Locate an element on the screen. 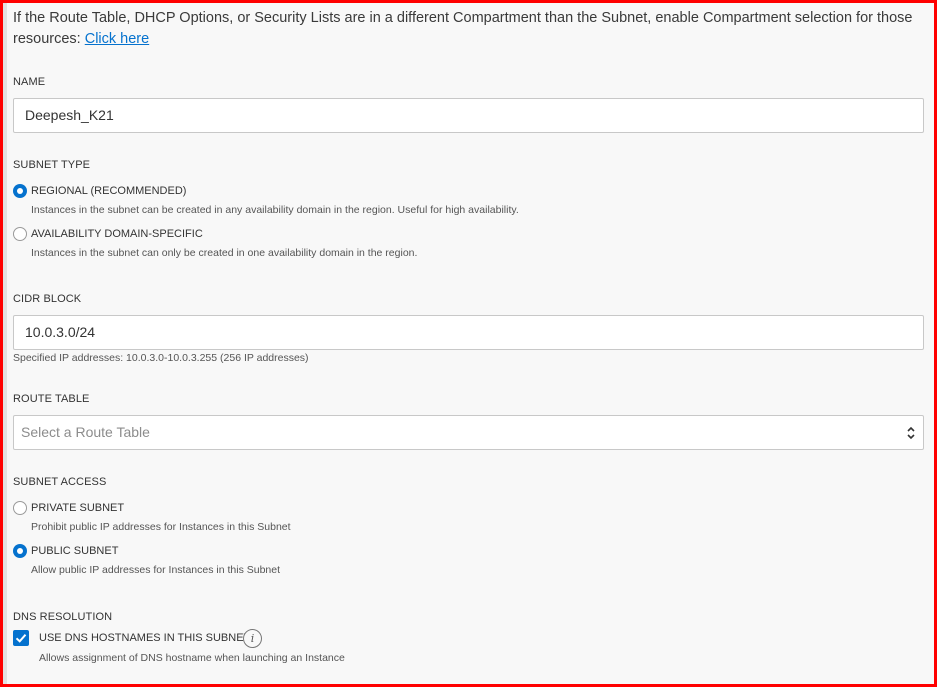  name-input: Deepesh_K21 is located at coordinates (468, 115).